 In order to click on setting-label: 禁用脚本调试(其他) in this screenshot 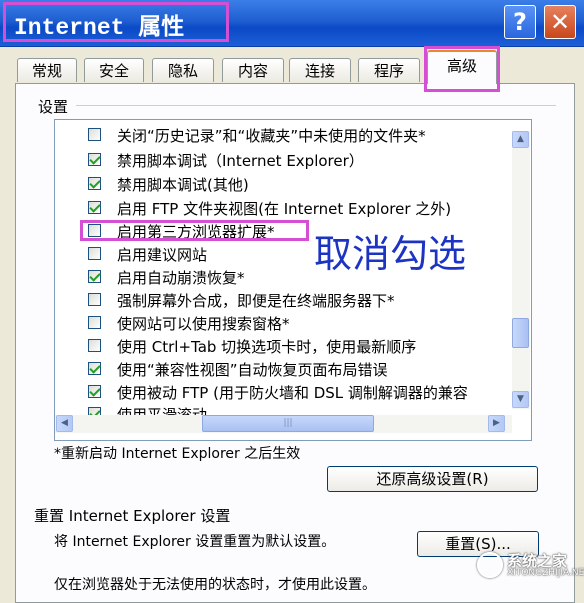, I will do `click(183, 185)`.